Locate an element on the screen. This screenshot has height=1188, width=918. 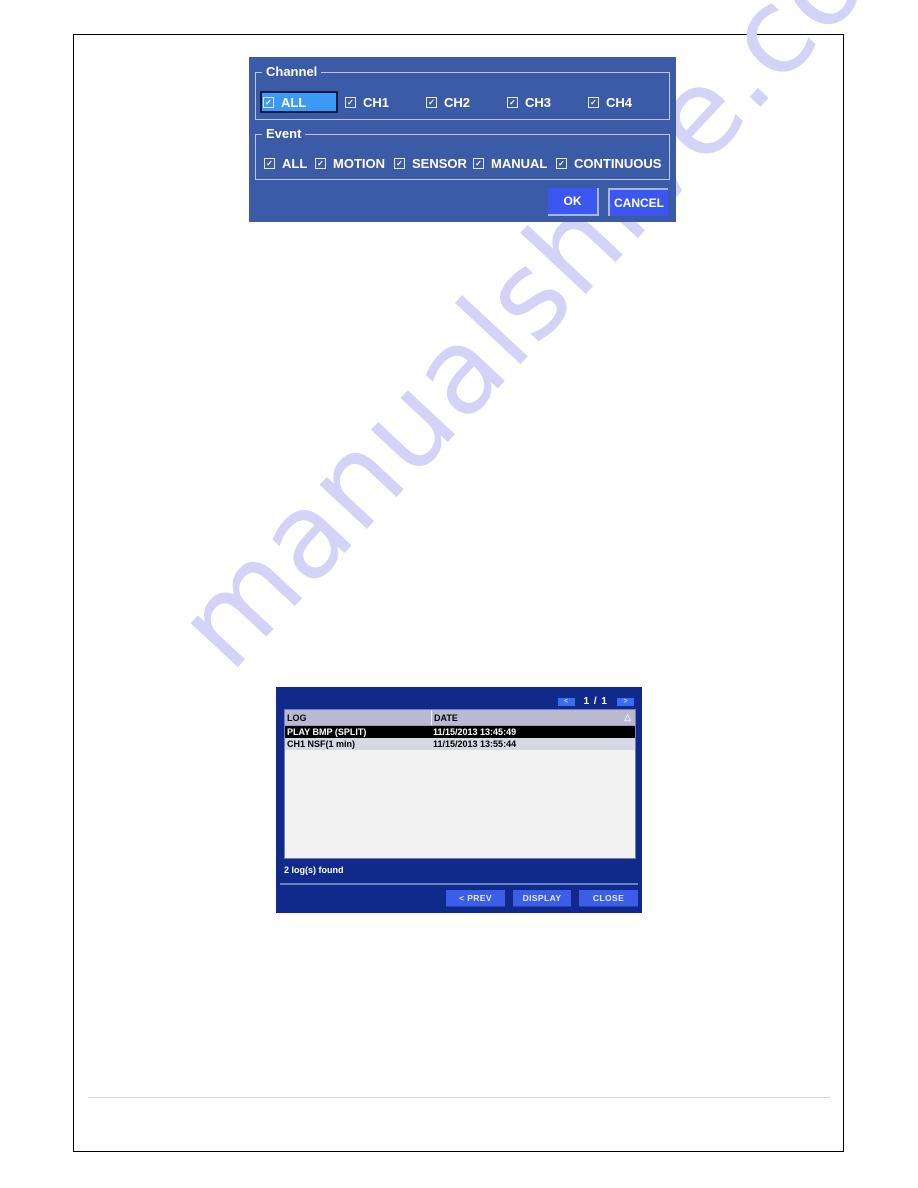
date-cell: 11/15/2013 13:45:49 is located at coordinates (475, 732).